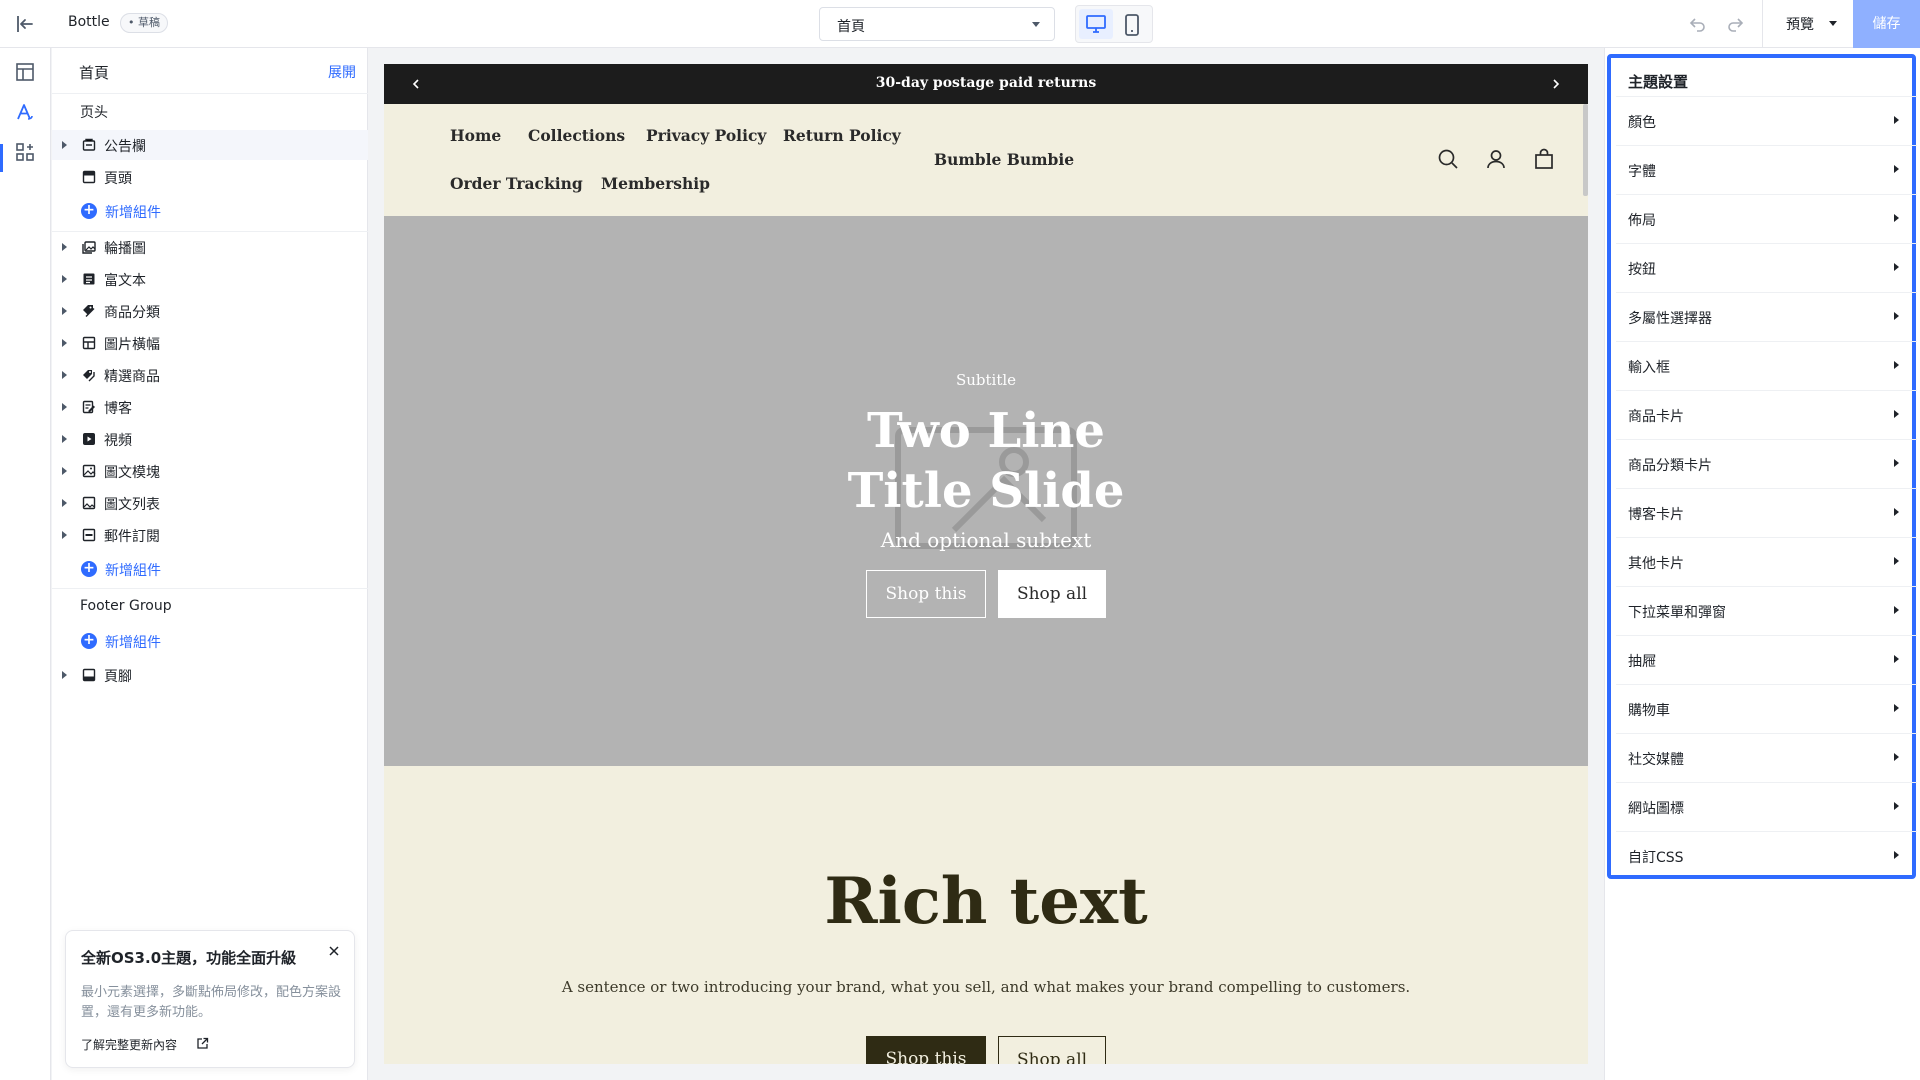  I want to click on setting-row-layout: 佈局, so click(1766, 218).